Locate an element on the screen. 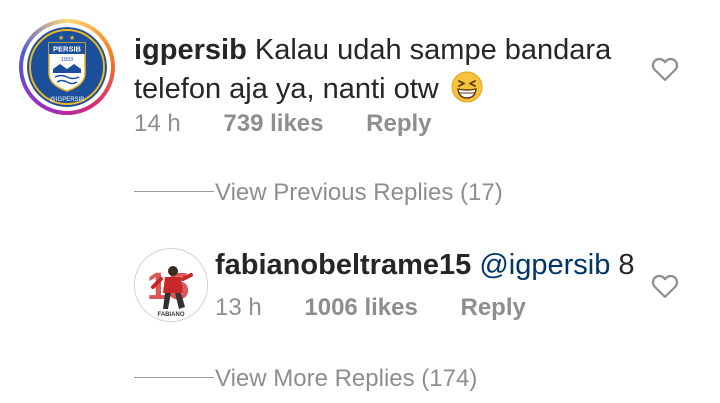 Image resolution: width=720 pixels, height=403 pixels. reply-button: Reply is located at coordinates (398, 123).